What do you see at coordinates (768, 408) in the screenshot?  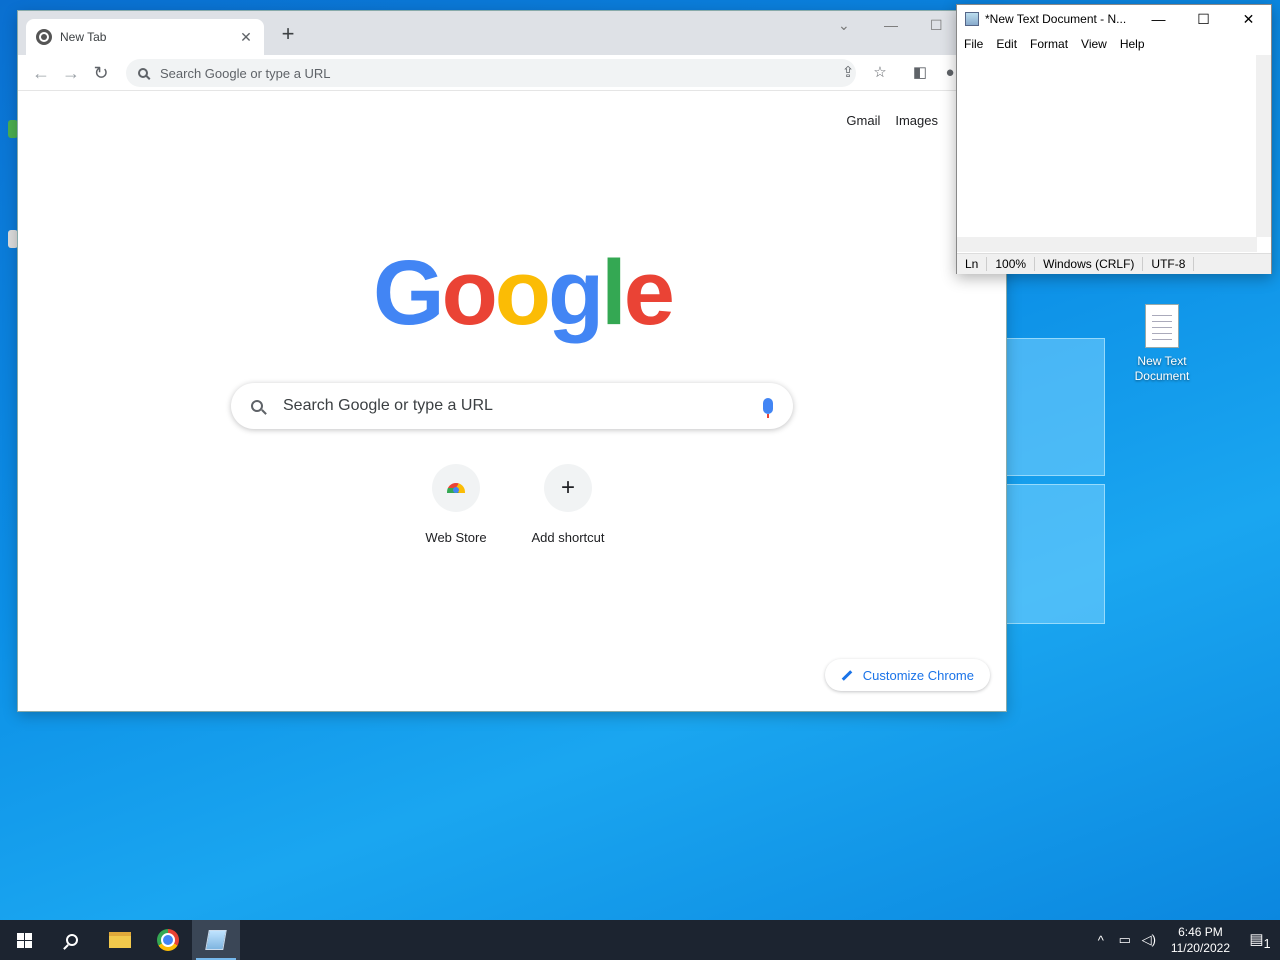 I see `voice-search-mic-icon` at bounding box center [768, 408].